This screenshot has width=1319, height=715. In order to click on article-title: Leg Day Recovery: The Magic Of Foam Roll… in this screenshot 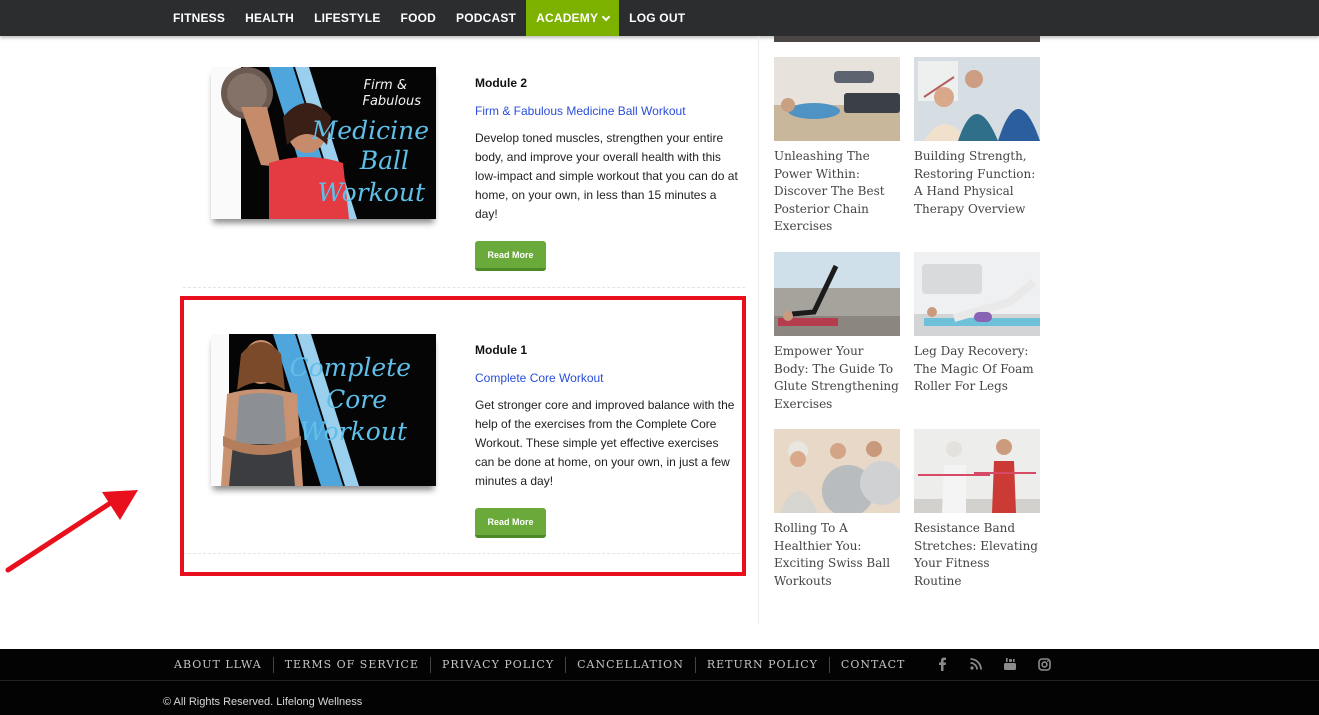, I will do `click(977, 369)`.